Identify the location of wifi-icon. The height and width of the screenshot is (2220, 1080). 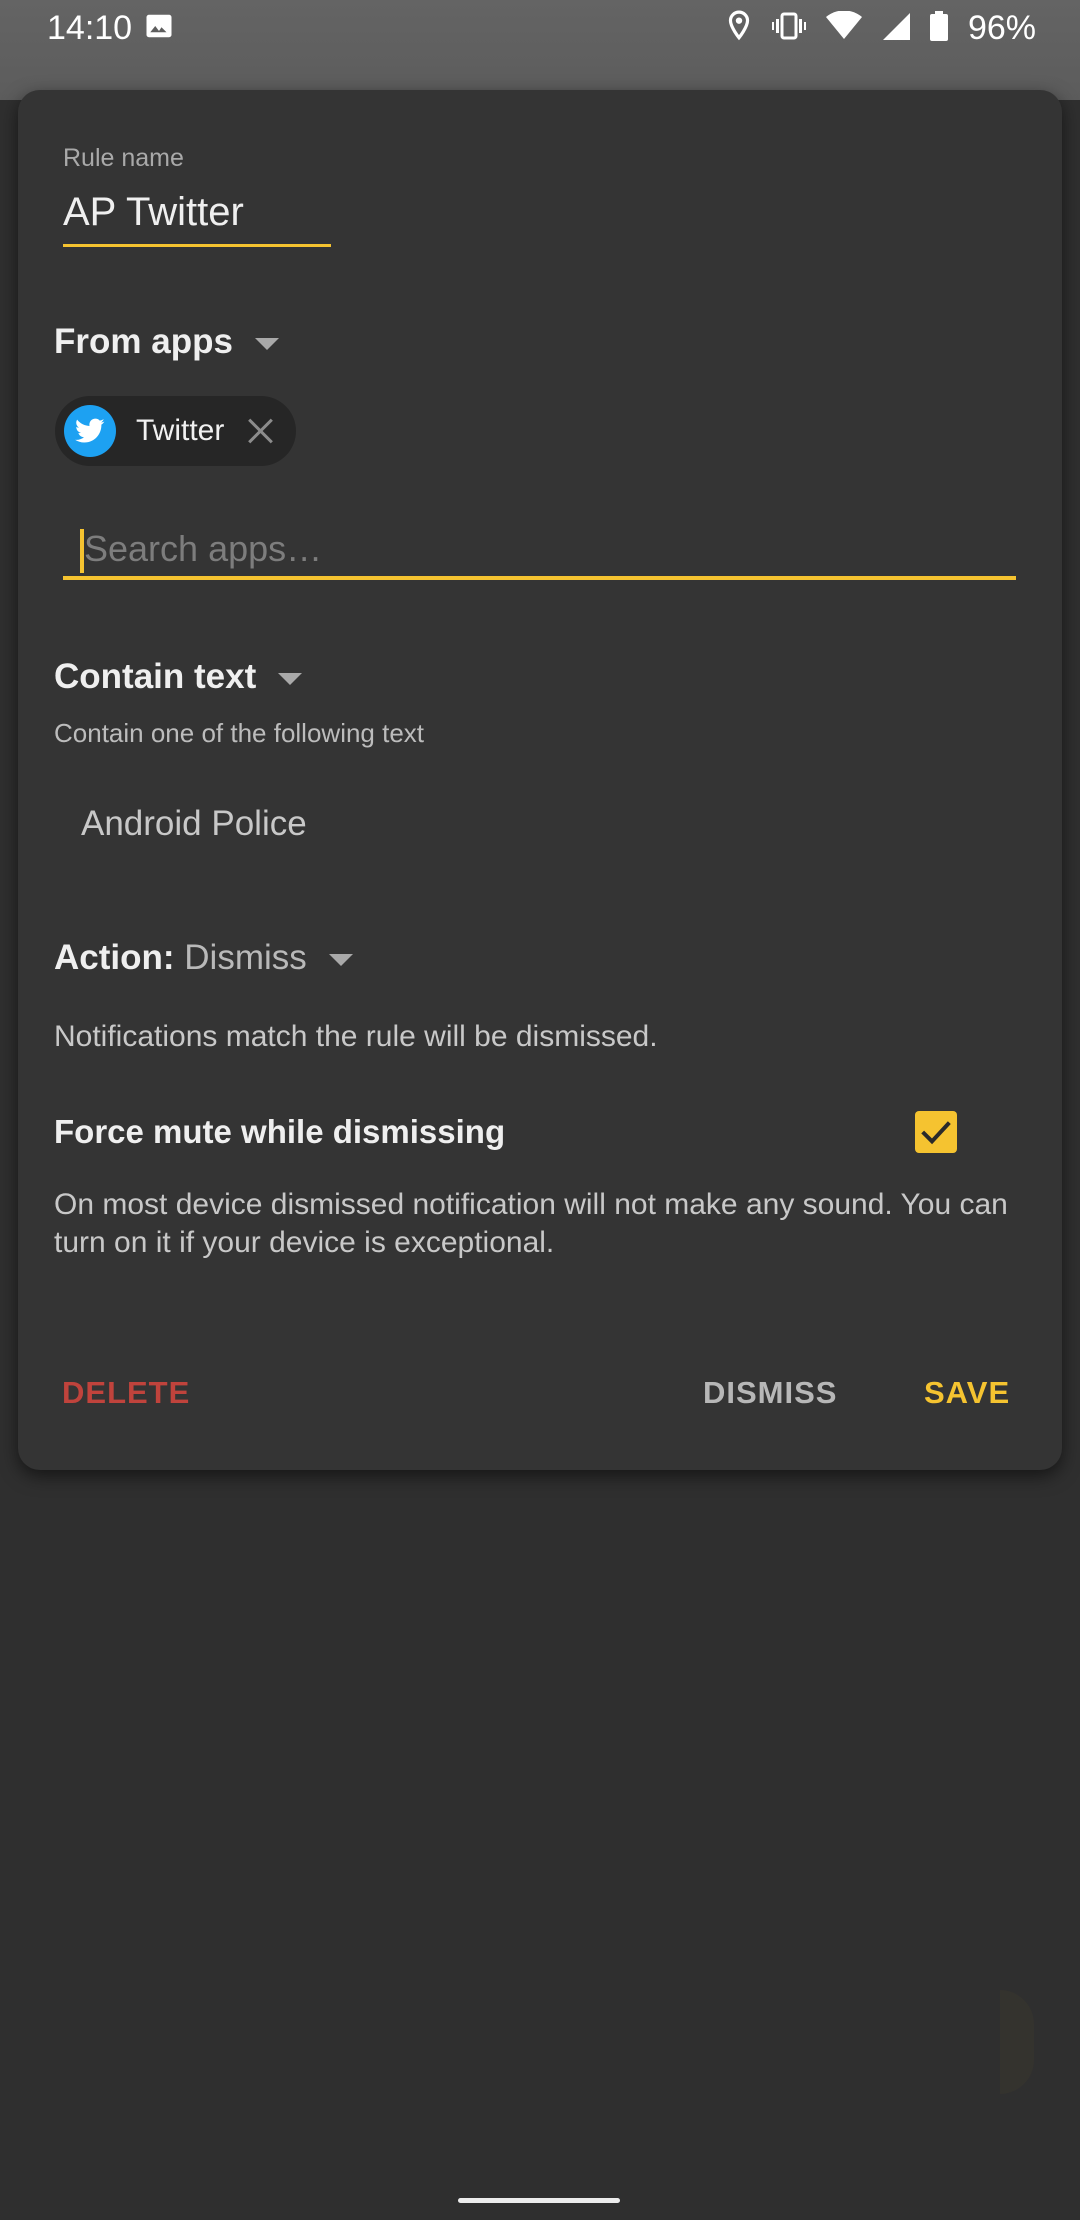
(843, 27).